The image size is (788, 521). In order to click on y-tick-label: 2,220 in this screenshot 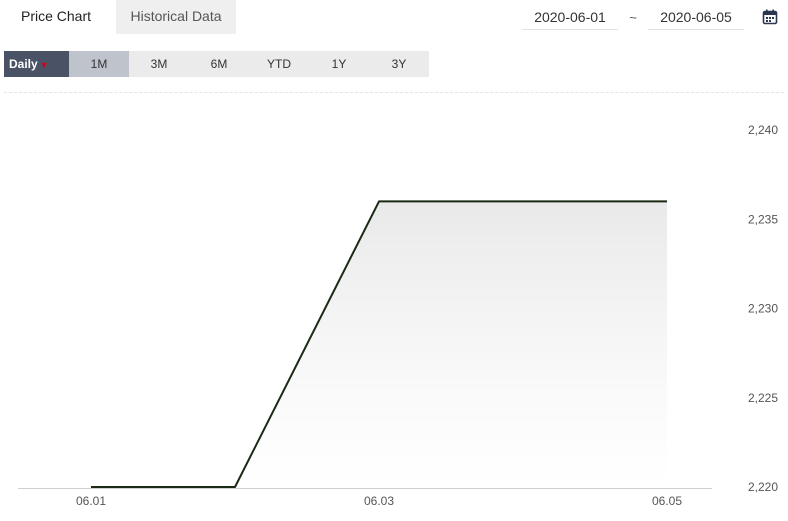, I will do `click(763, 487)`.